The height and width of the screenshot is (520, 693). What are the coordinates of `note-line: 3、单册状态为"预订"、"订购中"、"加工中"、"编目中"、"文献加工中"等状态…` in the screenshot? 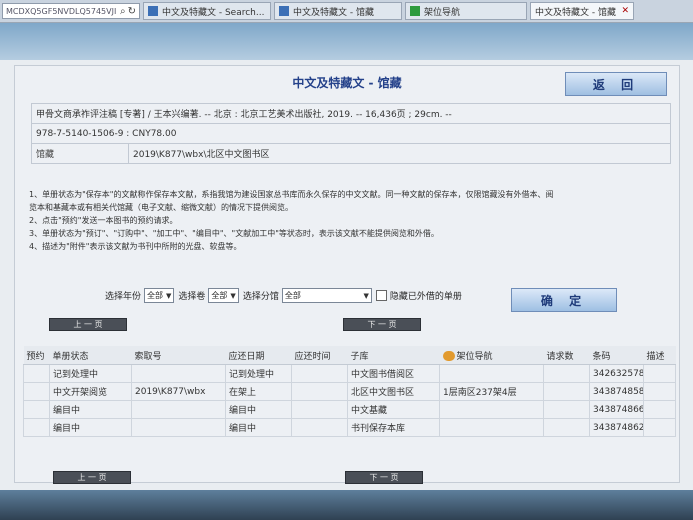 It's located at (234, 233).